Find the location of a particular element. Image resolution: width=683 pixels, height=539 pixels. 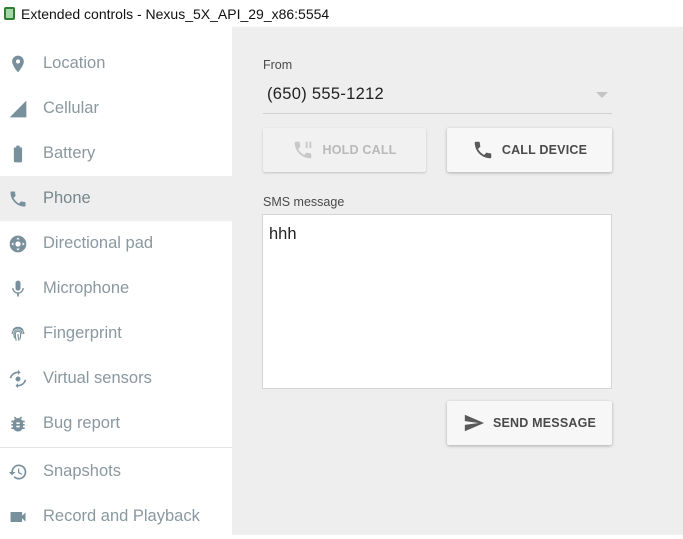

sidebar-item-record-and-playback: Record and Playback is located at coordinates (116, 516).